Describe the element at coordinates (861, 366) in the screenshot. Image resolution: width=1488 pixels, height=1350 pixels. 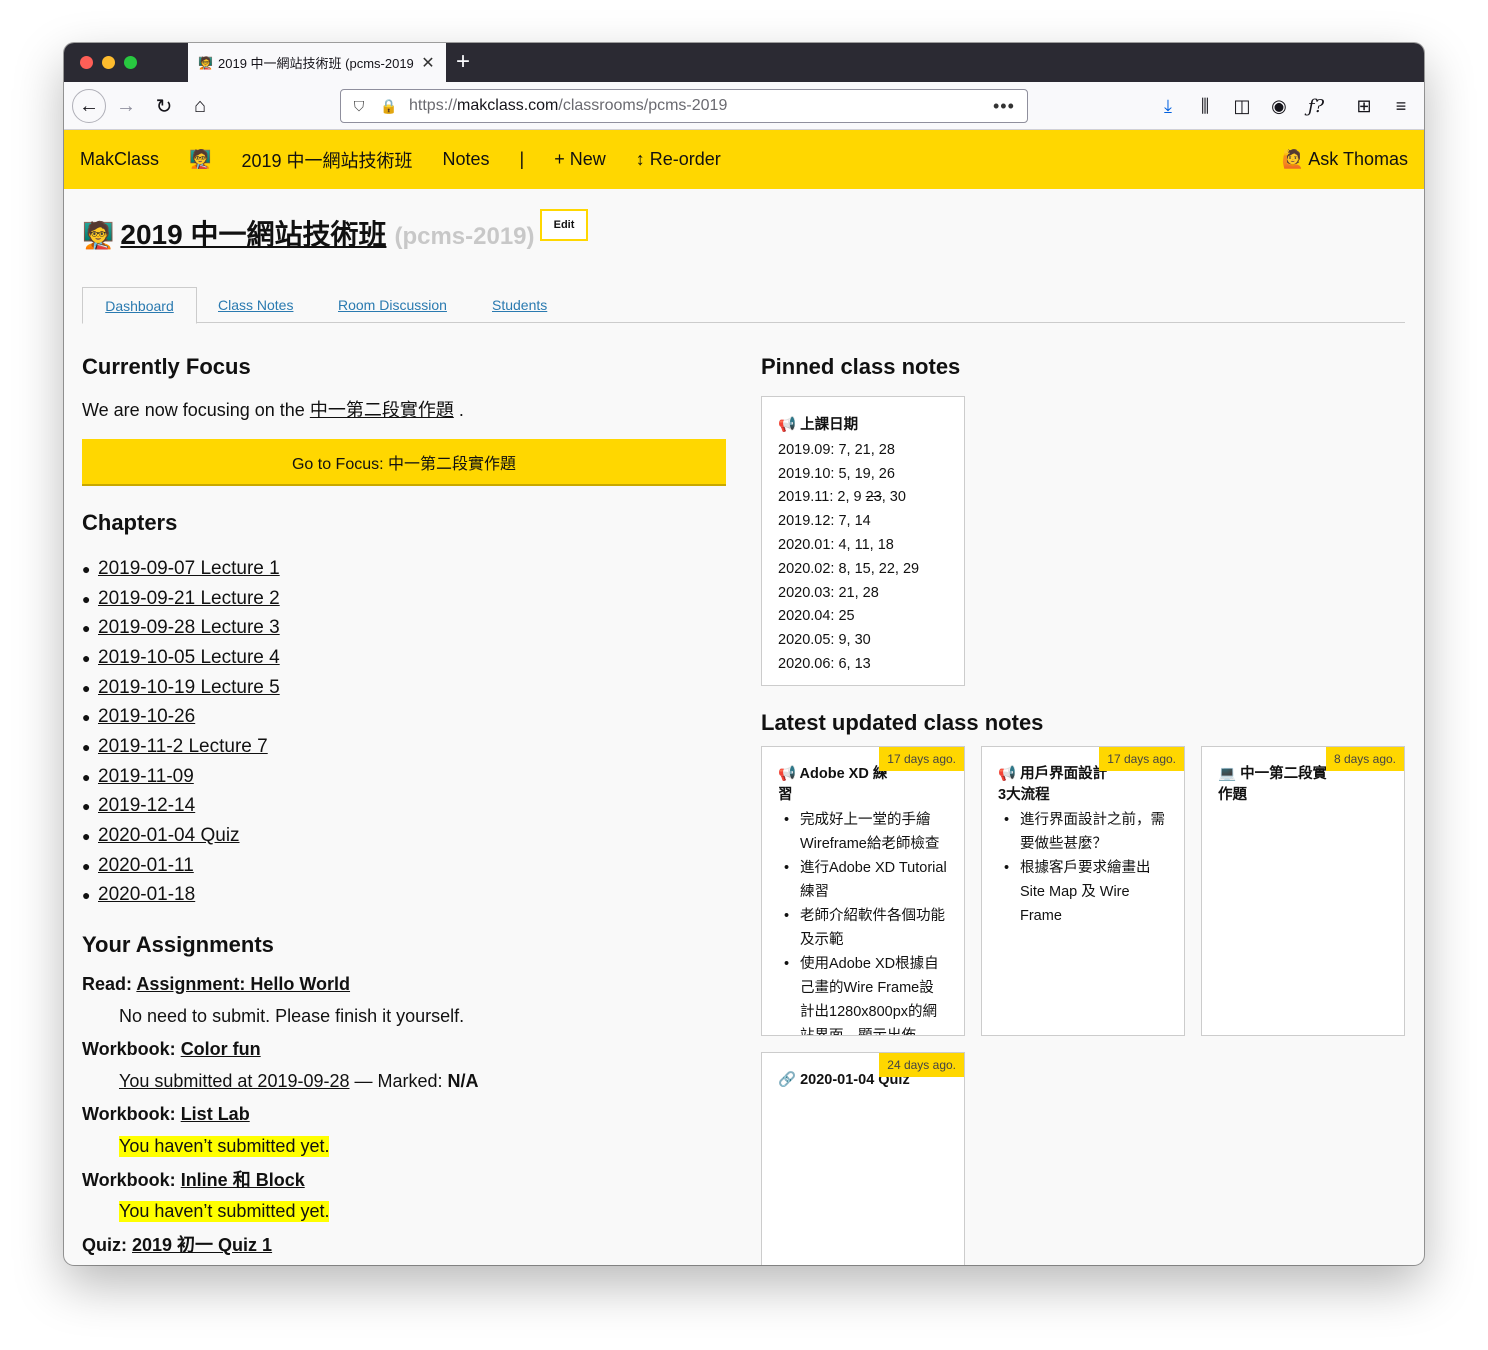
I see `pinned-heading: Pinned class notes` at that location.